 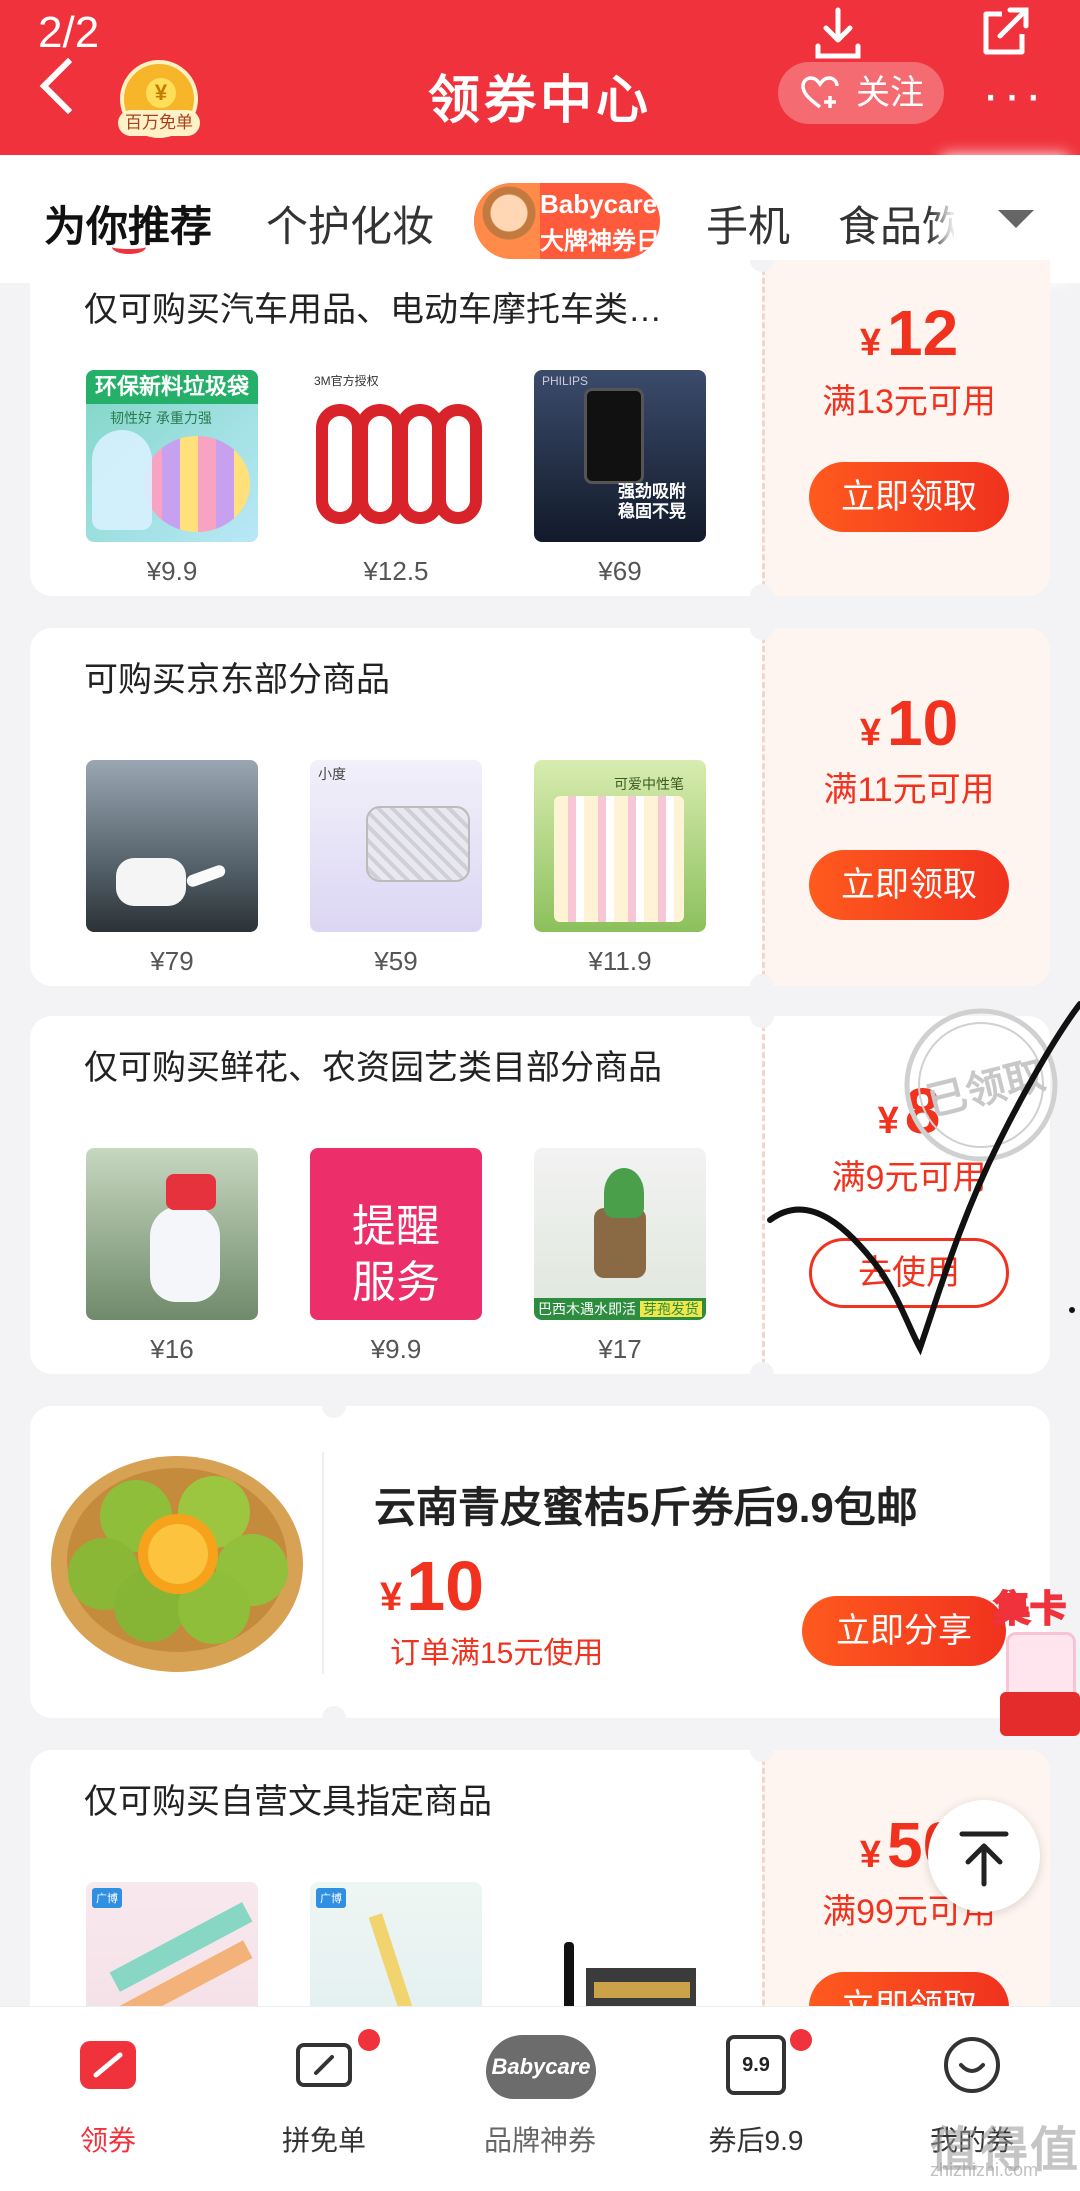 What do you see at coordinates (565, 381) in the screenshot?
I see `product-brand: PHILIPS` at bounding box center [565, 381].